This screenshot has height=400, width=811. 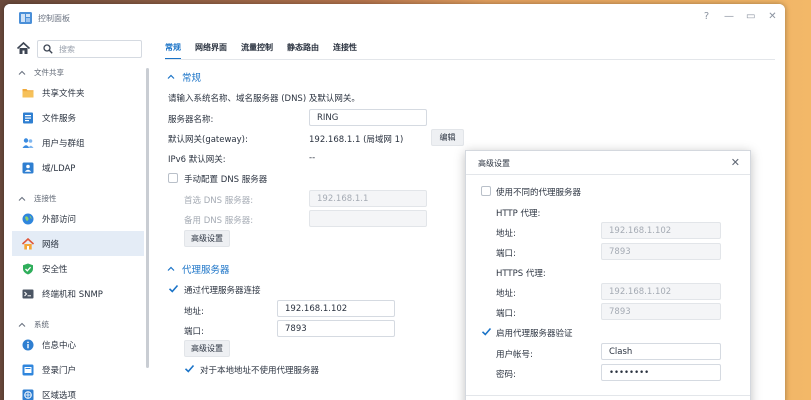 I want to click on sidebar-search, so click(x=89, y=49).